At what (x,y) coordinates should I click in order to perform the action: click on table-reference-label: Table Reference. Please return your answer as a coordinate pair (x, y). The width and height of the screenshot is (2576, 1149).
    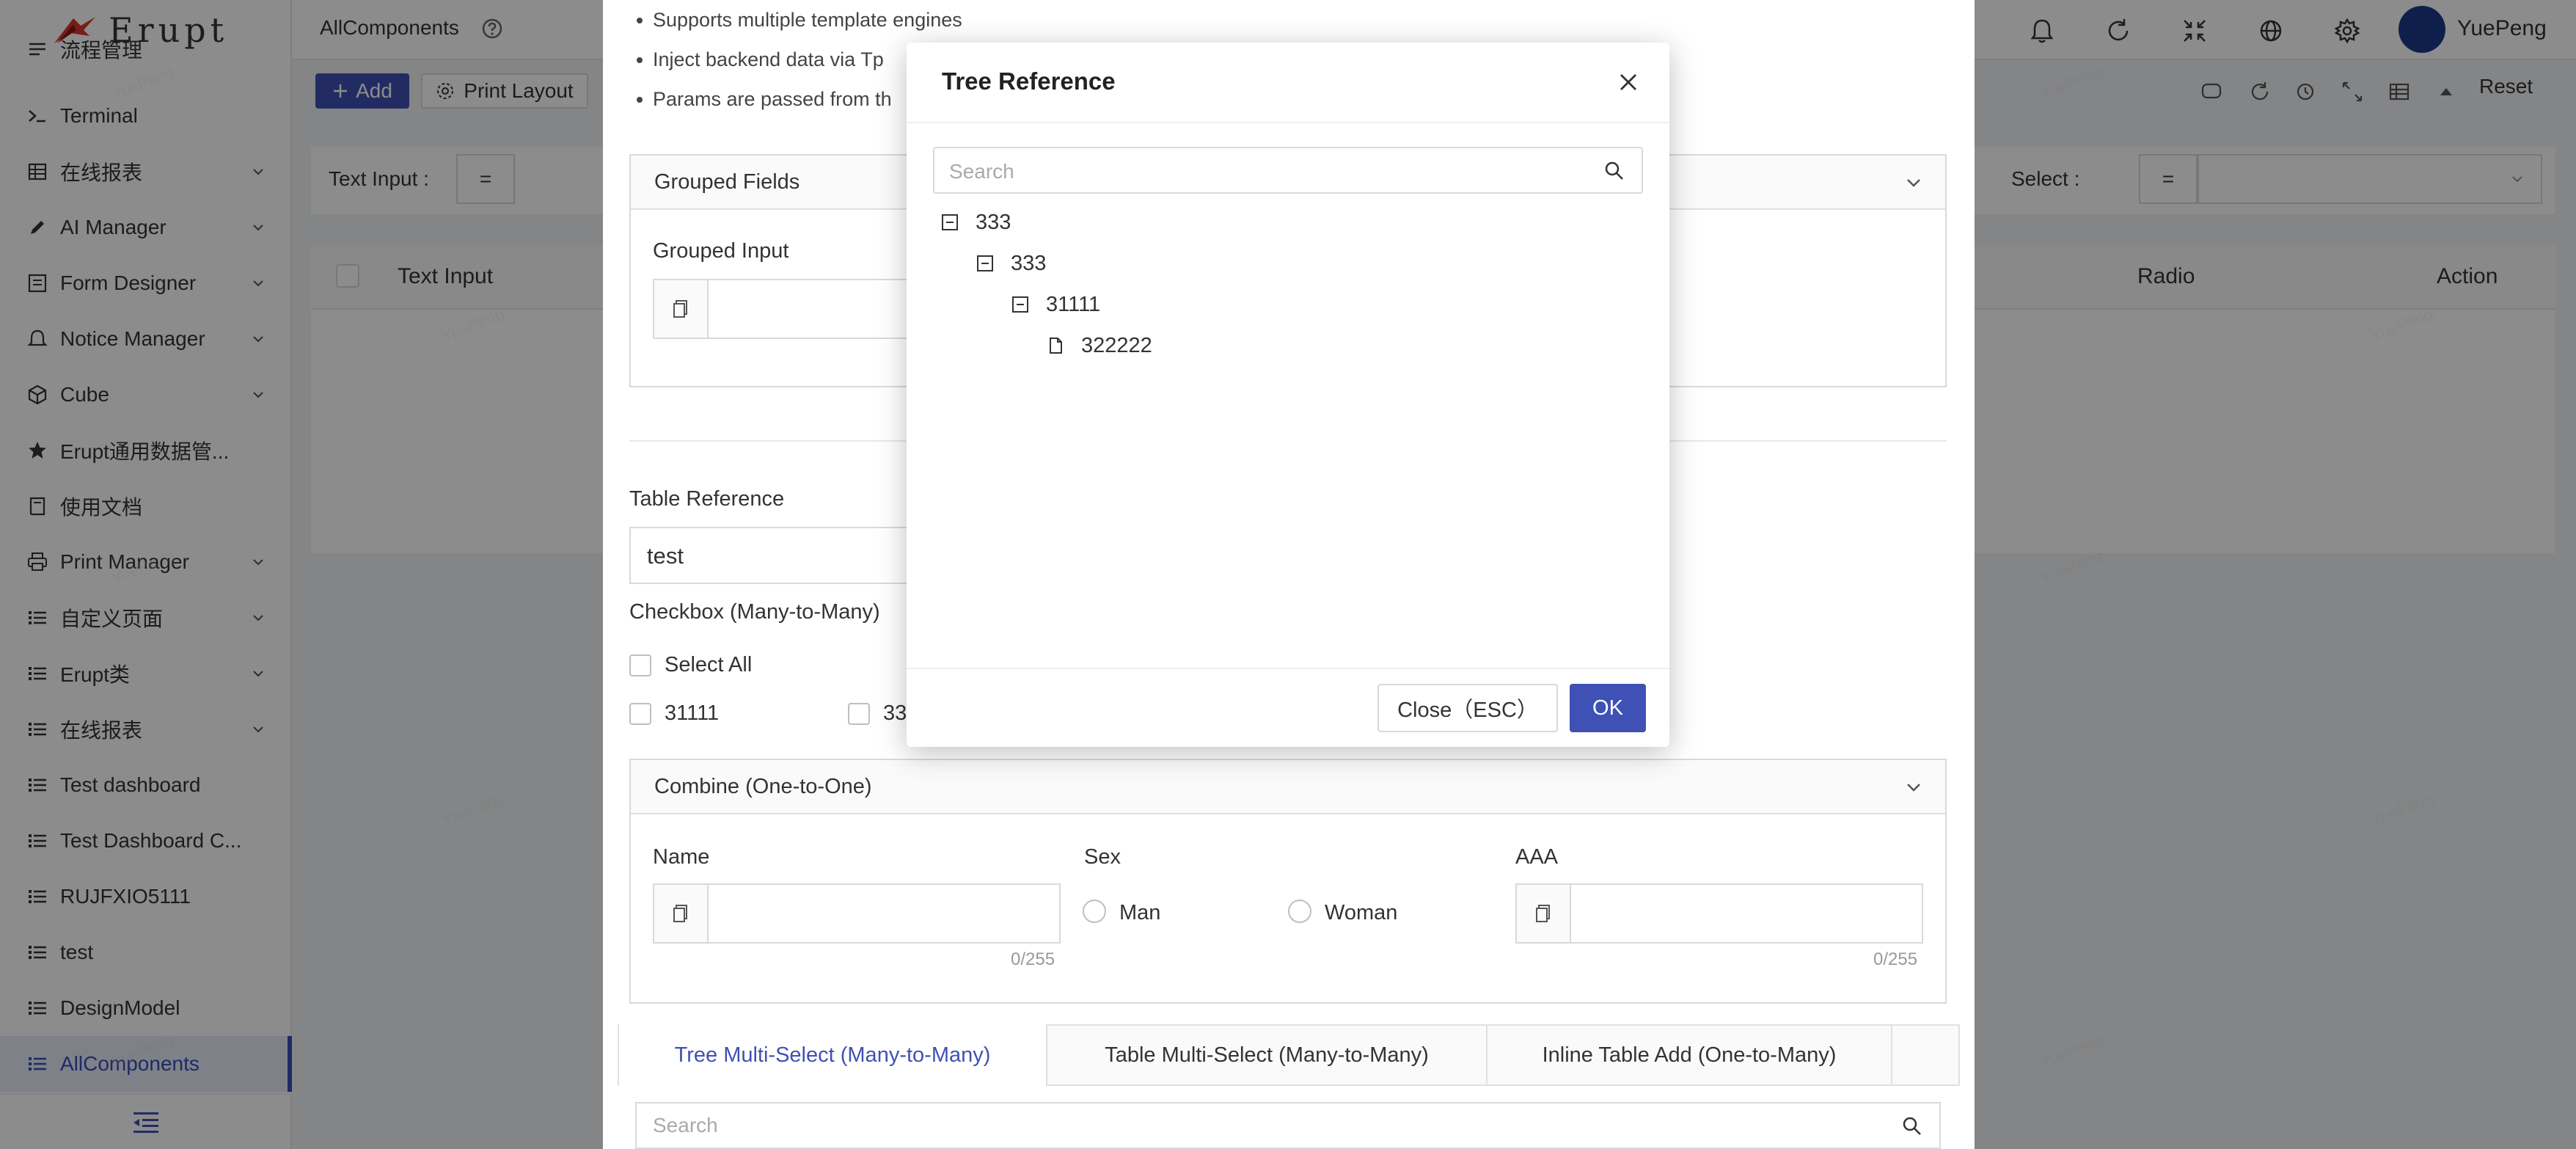
    Looking at the image, I should click on (707, 499).